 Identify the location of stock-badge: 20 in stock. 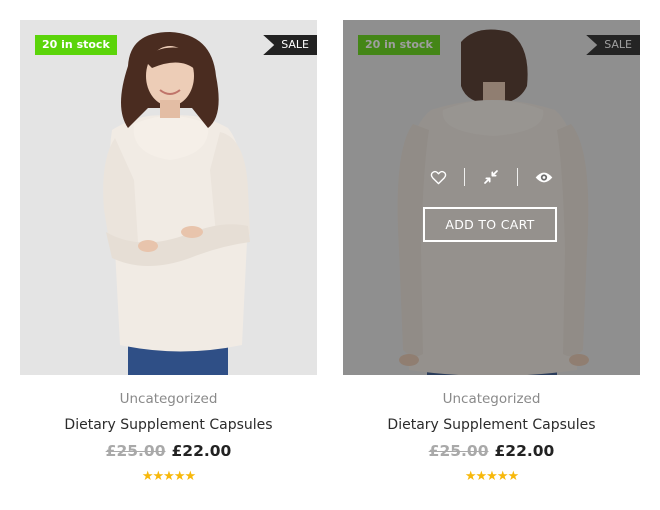
(76, 45).